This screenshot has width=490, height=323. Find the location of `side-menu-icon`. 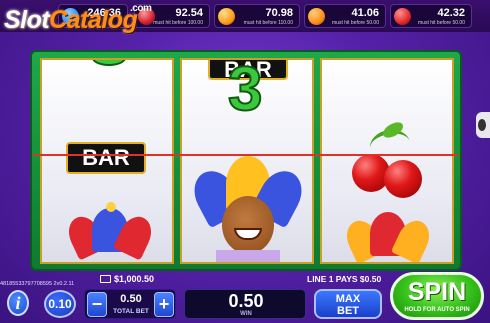

side-menu-icon is located at coordinates (482, 125).